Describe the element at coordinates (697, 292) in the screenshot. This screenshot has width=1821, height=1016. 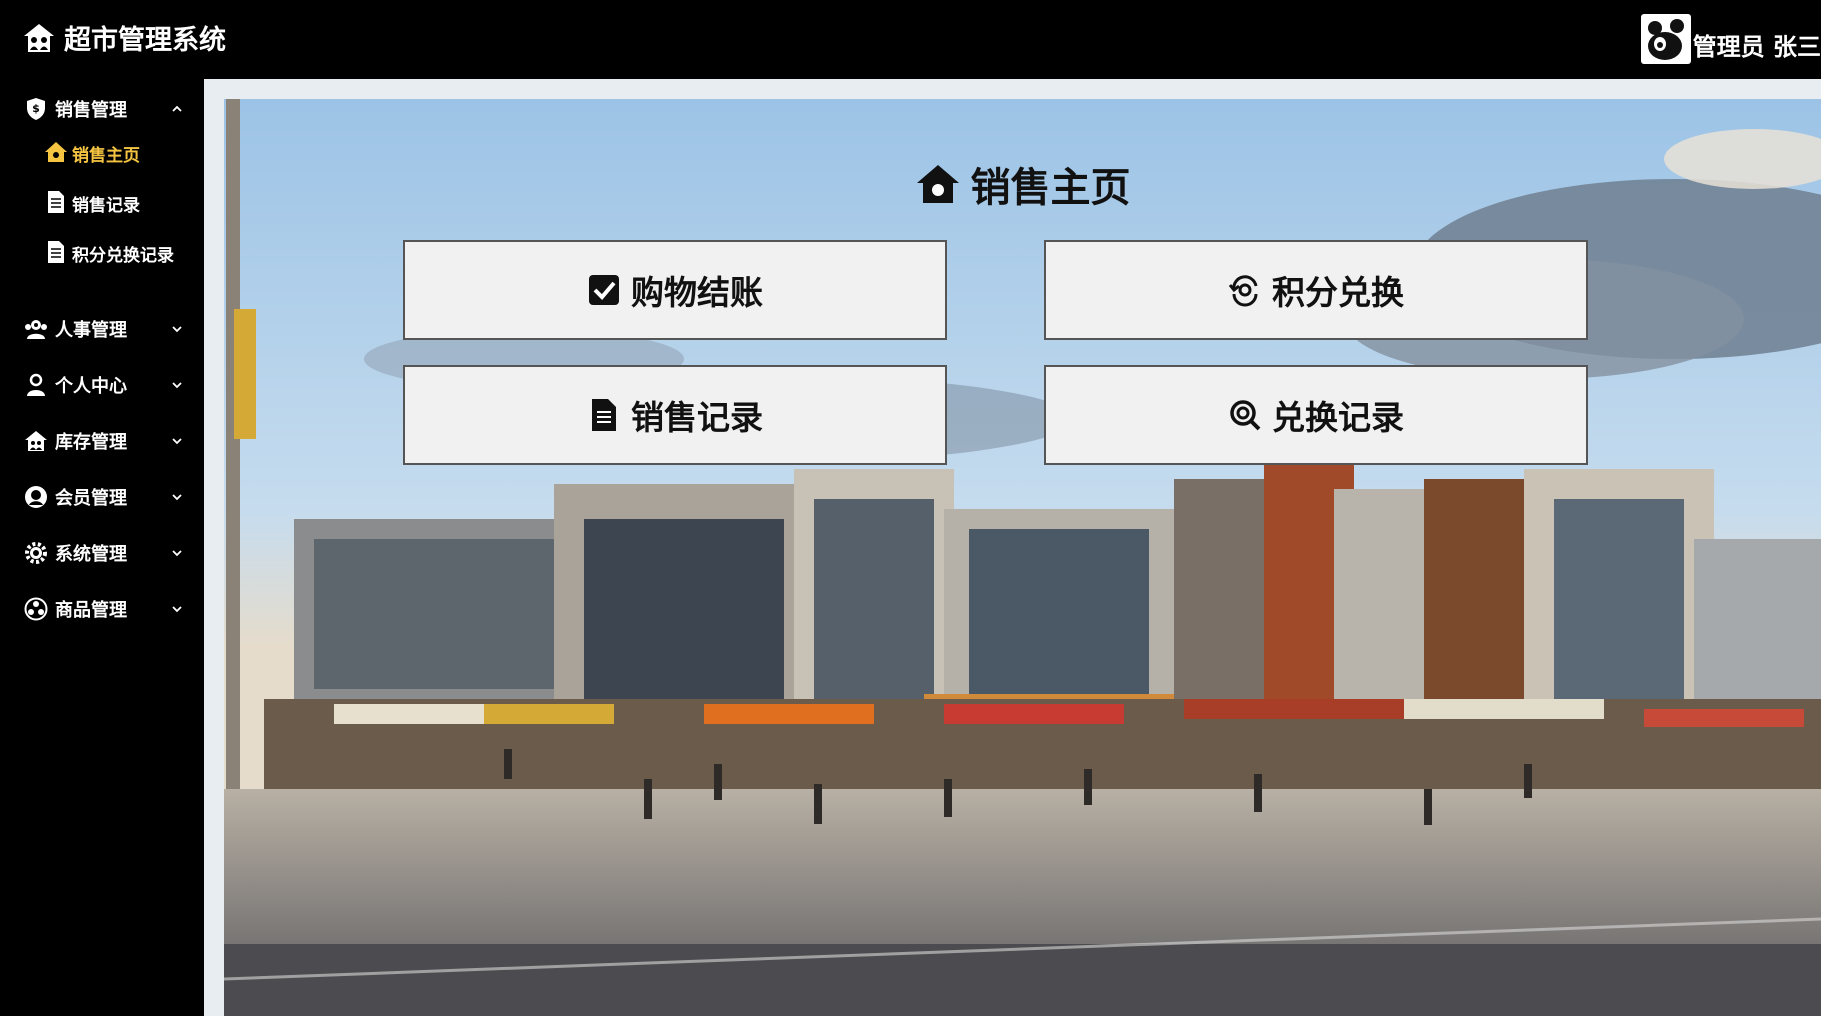
I see `checkout-button-label: 购物结账` at that location.